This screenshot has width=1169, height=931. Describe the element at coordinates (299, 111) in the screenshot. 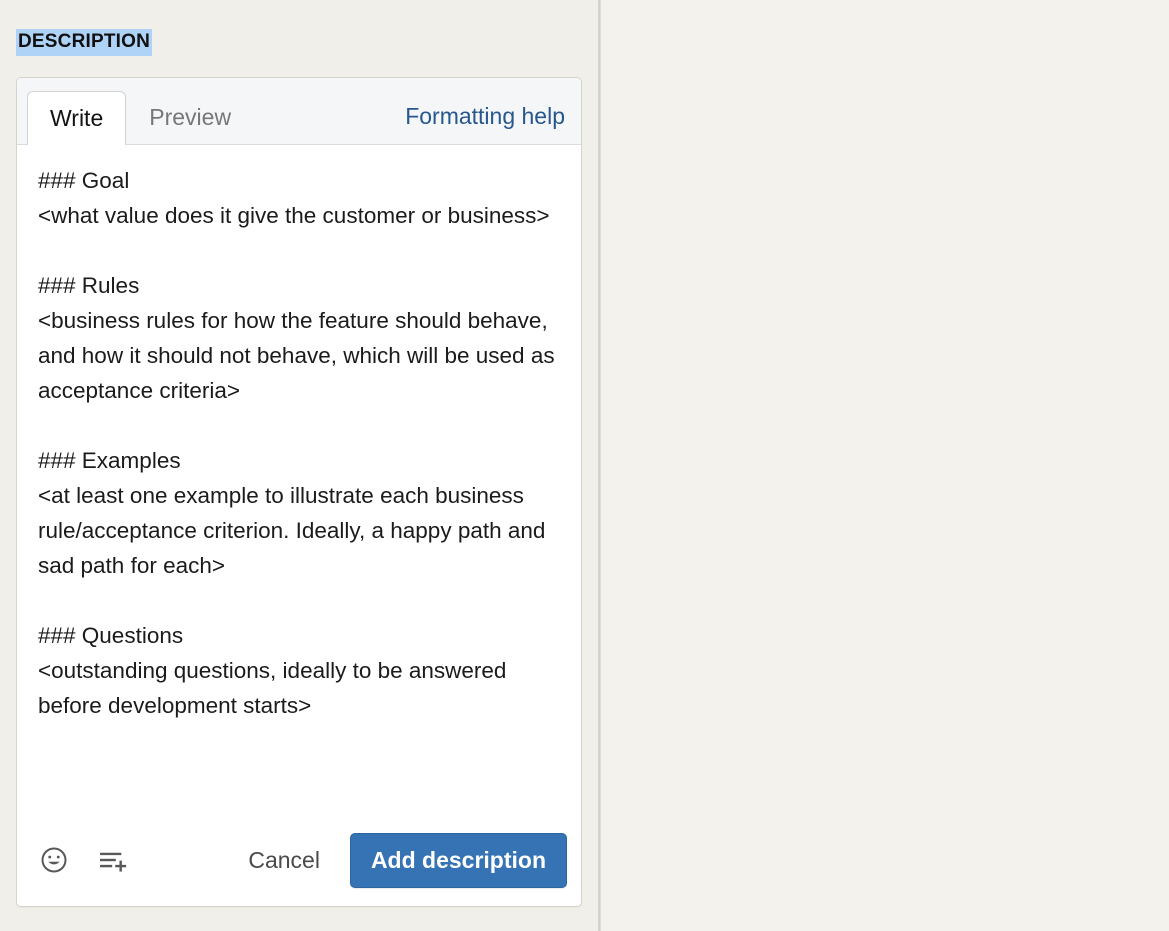

I see `editor-tabstrip-left: Write Preview Formatting help` at that location.